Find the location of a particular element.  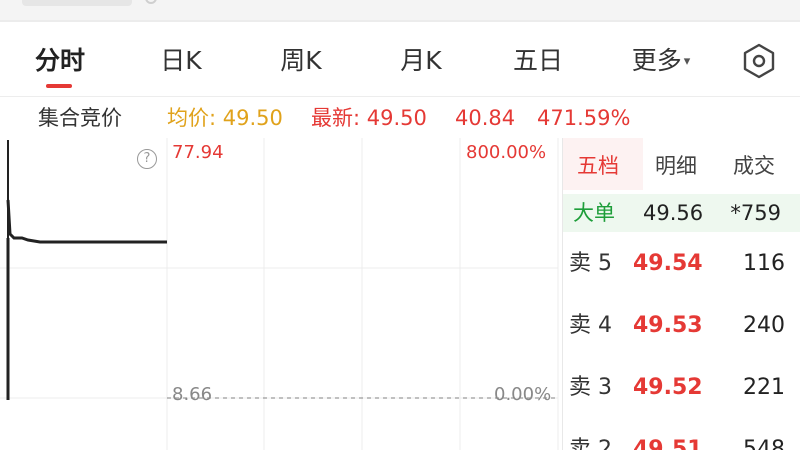

tab-trades: 成交 is located at coordinates (754, 165).